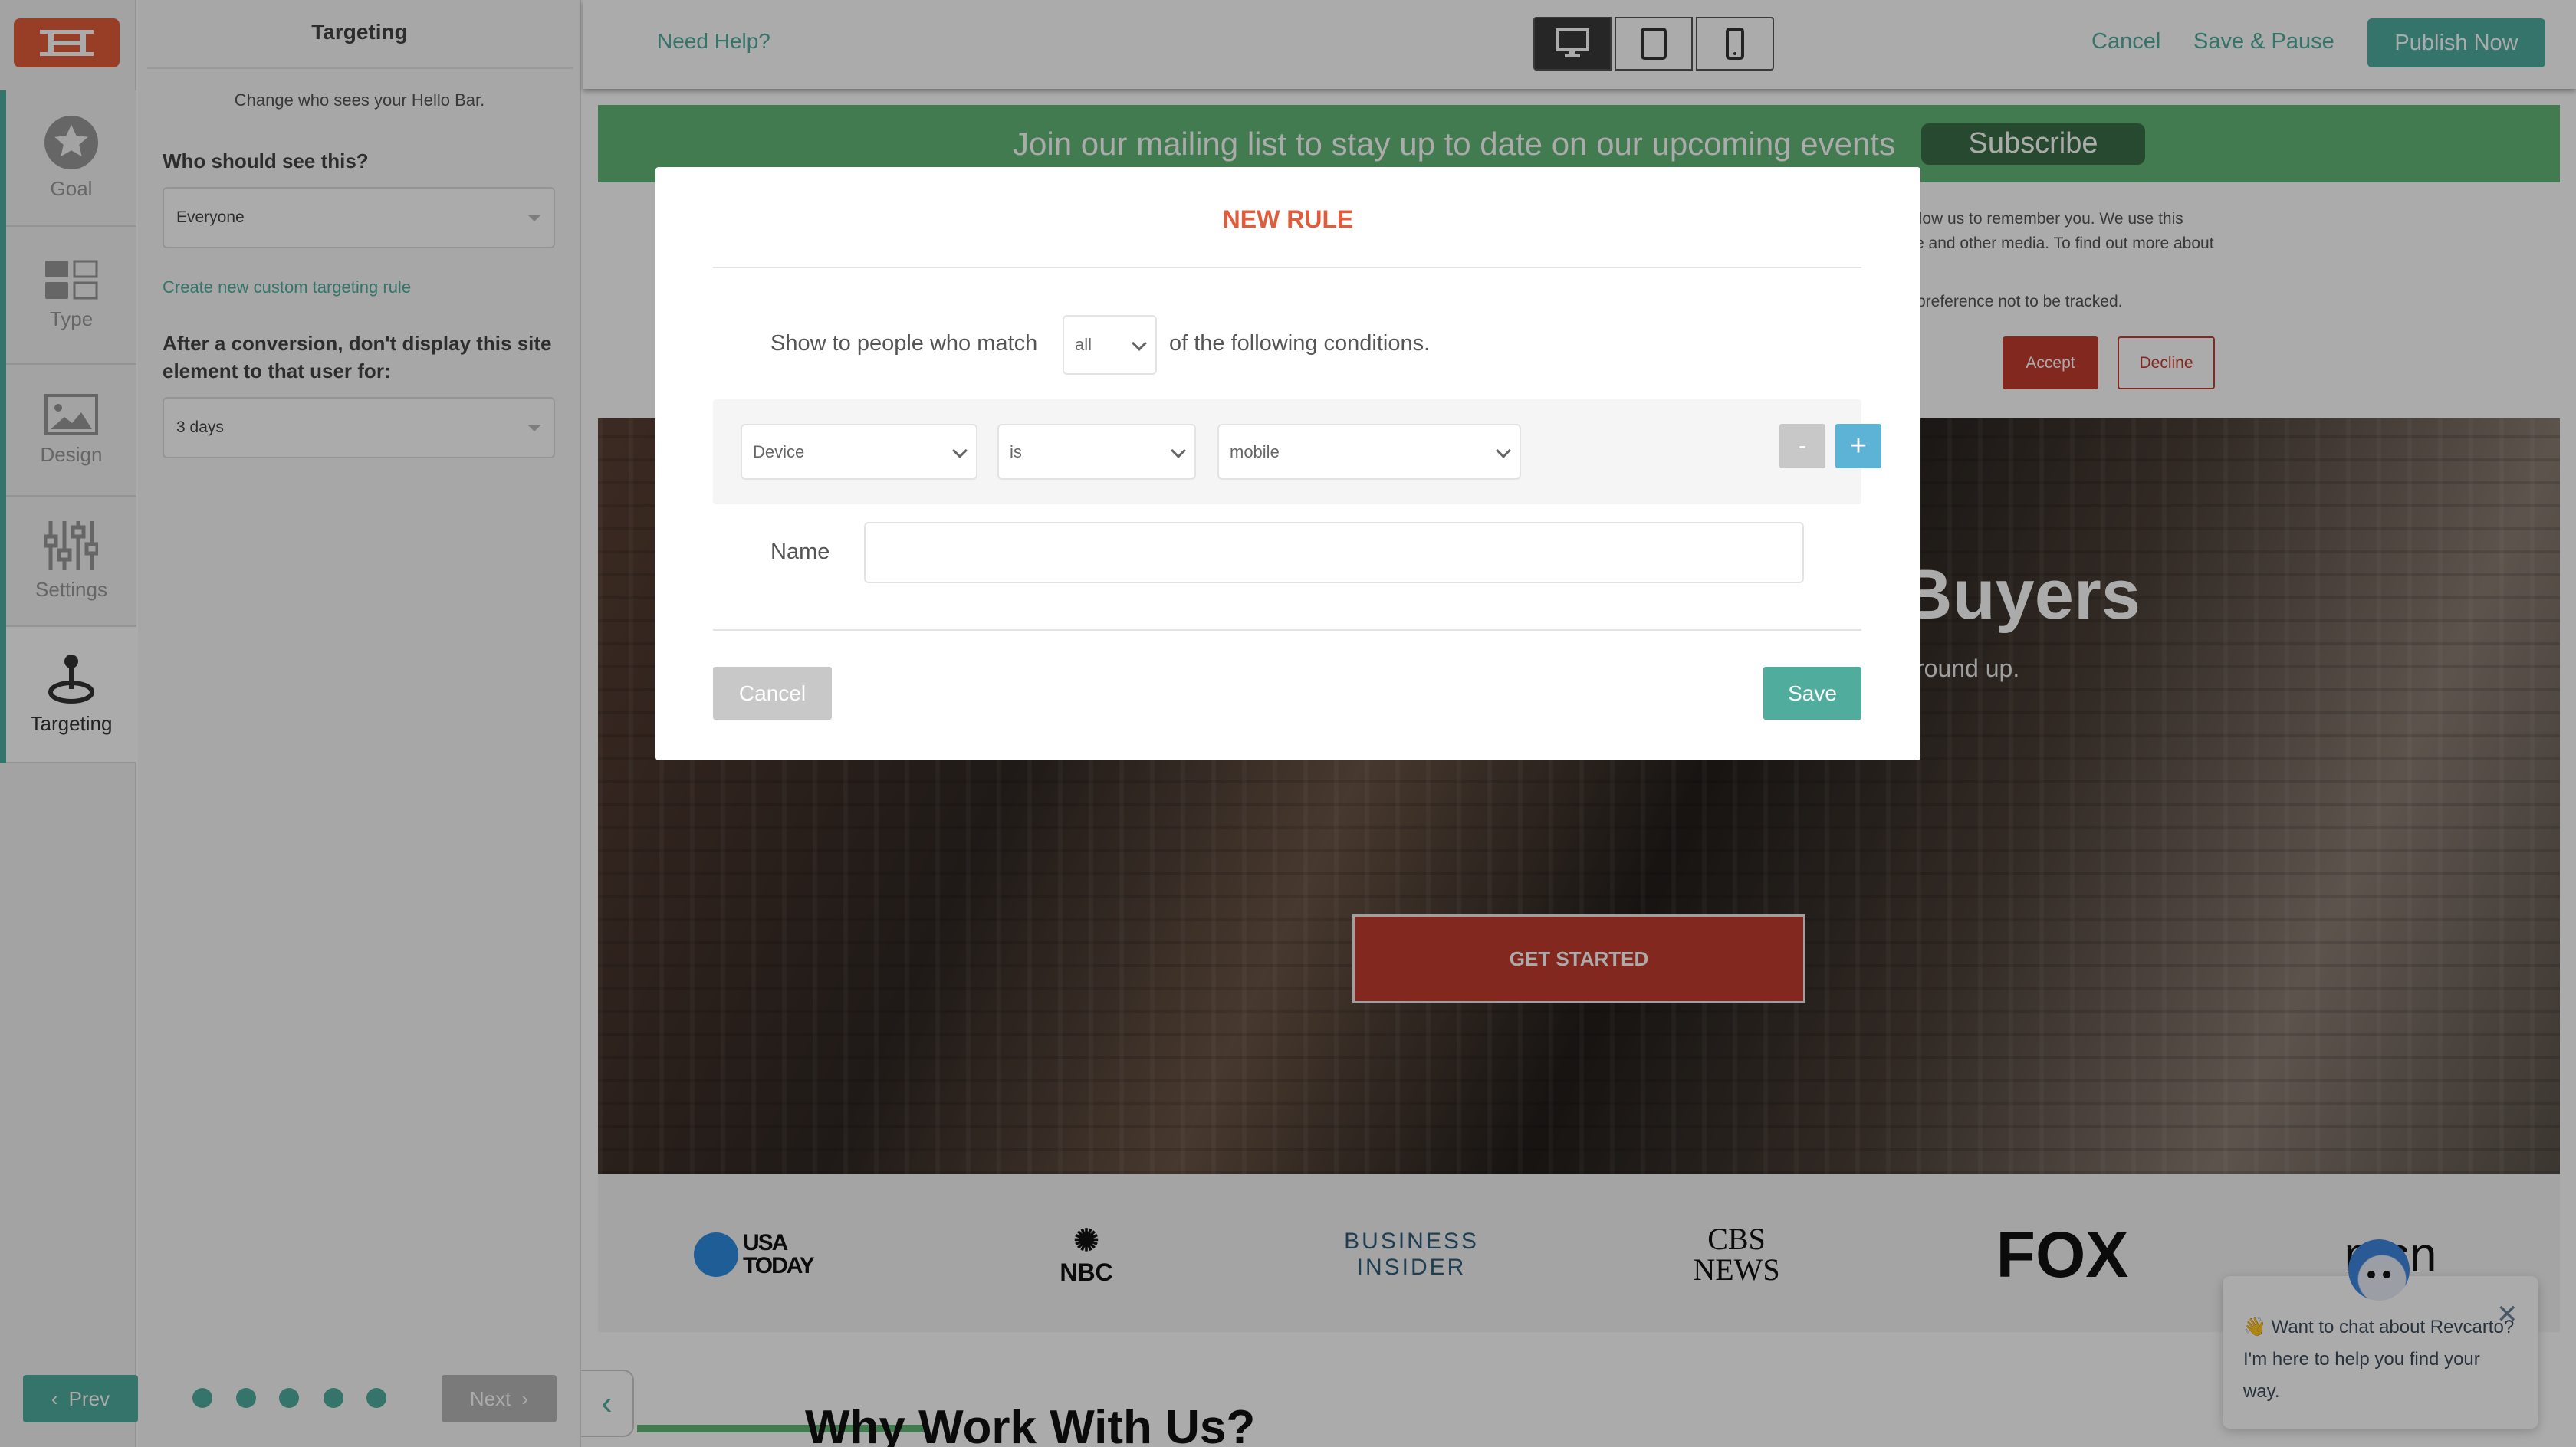 The image size is (2576, 1447). What do you see at coordinates (1255, 451) in the screenshot?
I see `condition-value: mobile` at bounding box center [1255, 451].